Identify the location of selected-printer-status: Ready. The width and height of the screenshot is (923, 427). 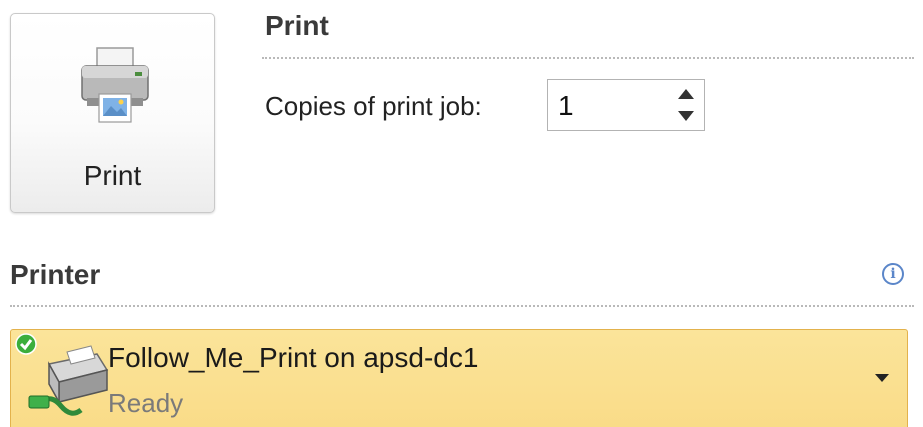
(146, 403).